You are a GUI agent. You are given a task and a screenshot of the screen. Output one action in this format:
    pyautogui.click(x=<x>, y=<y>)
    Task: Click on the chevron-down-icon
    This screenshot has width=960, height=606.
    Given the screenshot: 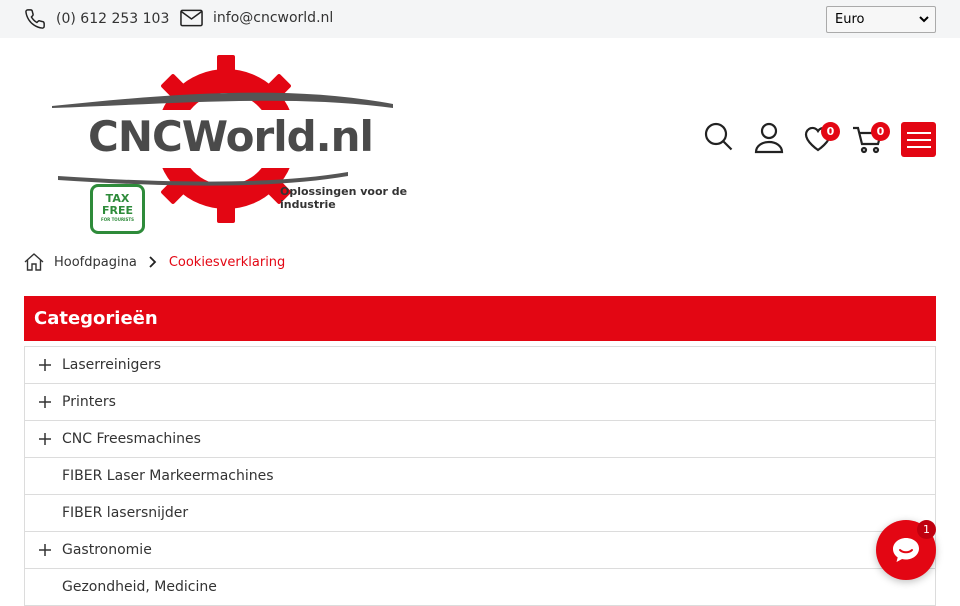 What is the action you would take?
    pyautogui.click(x=924, y=19)
    